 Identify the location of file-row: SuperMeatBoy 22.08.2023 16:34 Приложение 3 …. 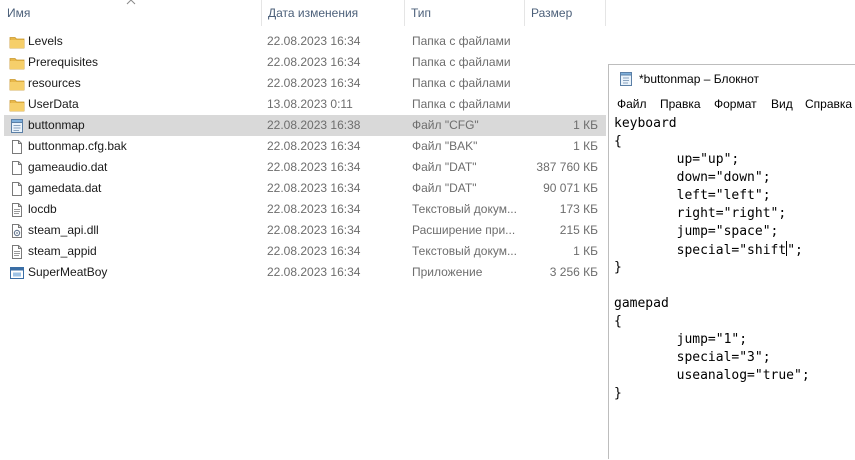
(305, 272).